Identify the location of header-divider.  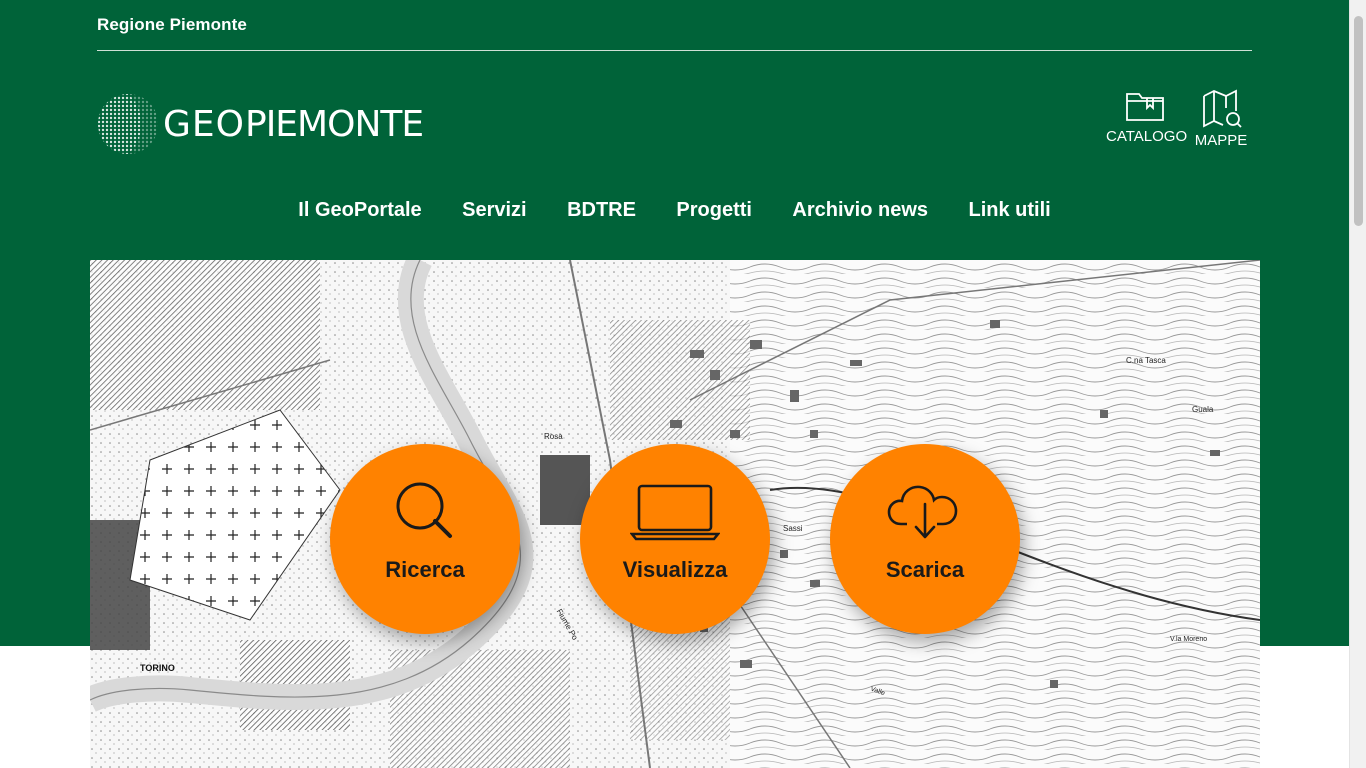
(674, 50).